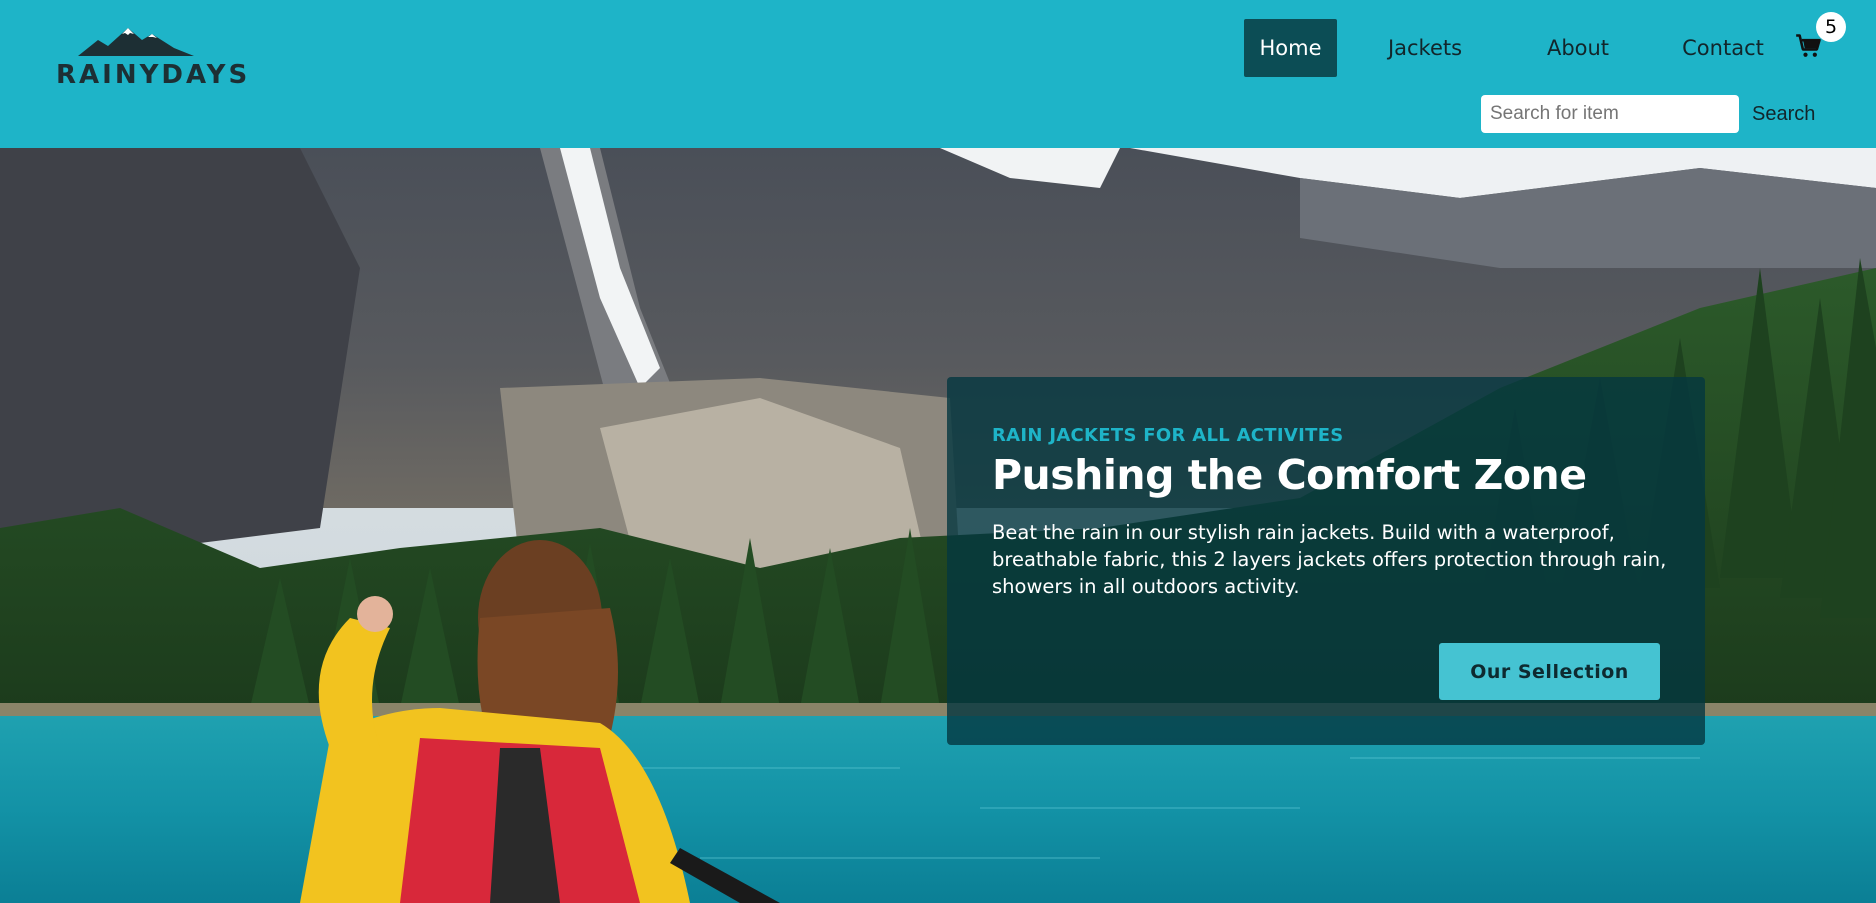  I want to click on brand-name: RAINYDAYS, so click(153, 75).